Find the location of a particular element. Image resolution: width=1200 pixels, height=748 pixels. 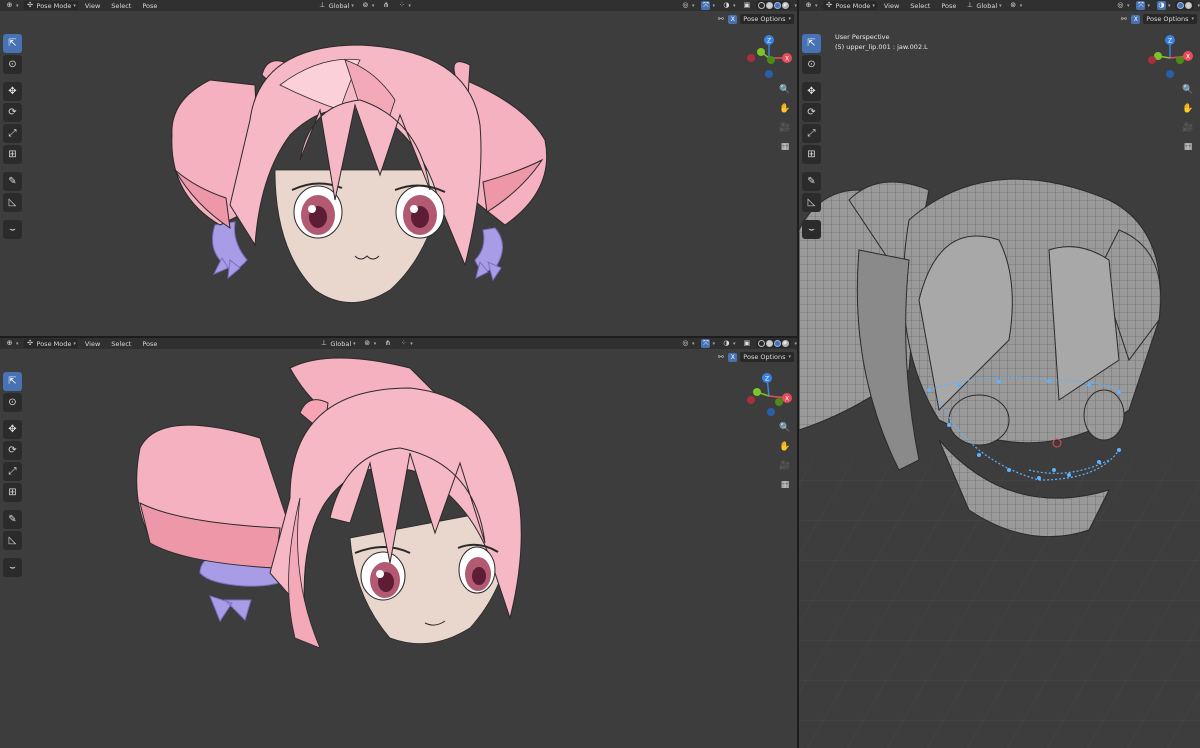

snap-options: ⁘ ▾ is located at coordinates (404, 5).